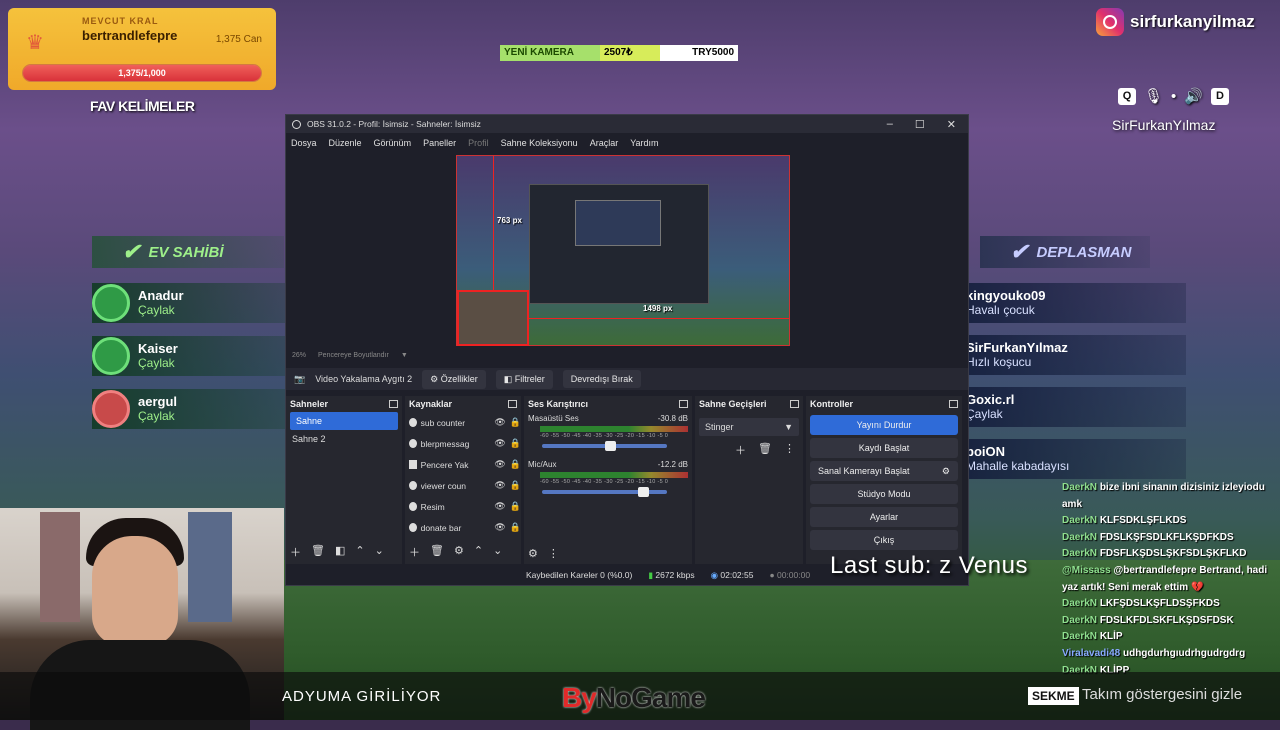  Describe the element at coordinates (344, 439) in the screenshot. I see `scene-item: Sahne 2` at that location.